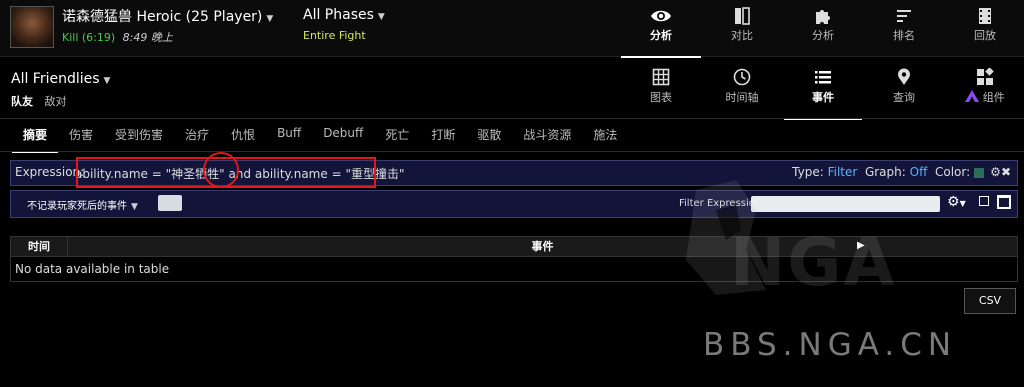  I want to click on friendlies-selector: All Friendlies ▼, so click(60, 79).